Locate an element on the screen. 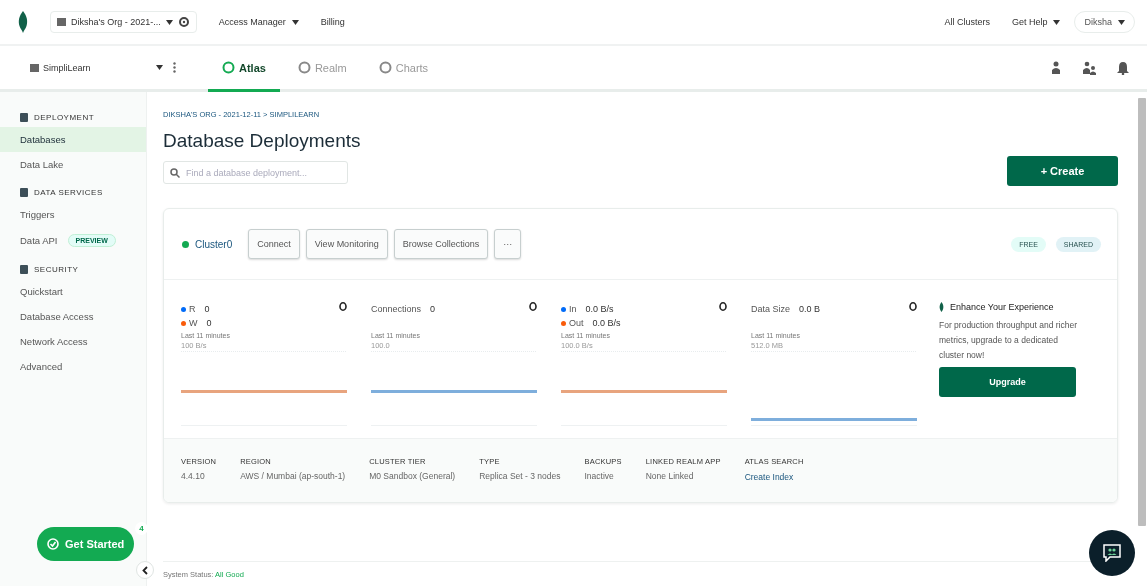 The height and width of the screenshot is (586, 1147). sidebar-item: Quickstart is located at coordinates (73, 291).